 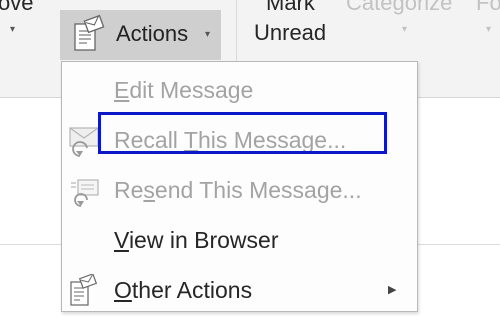 What do you see at coordinates (16, 8) in the screenshot?
I see `move-button-label: ove` at bounding box center [16, 8].